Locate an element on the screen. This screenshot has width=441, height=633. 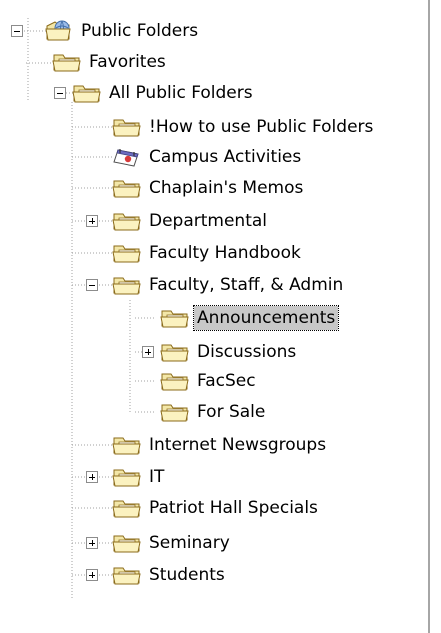
tree-item-favorites: Favorites is located at coordinates (109, 62).